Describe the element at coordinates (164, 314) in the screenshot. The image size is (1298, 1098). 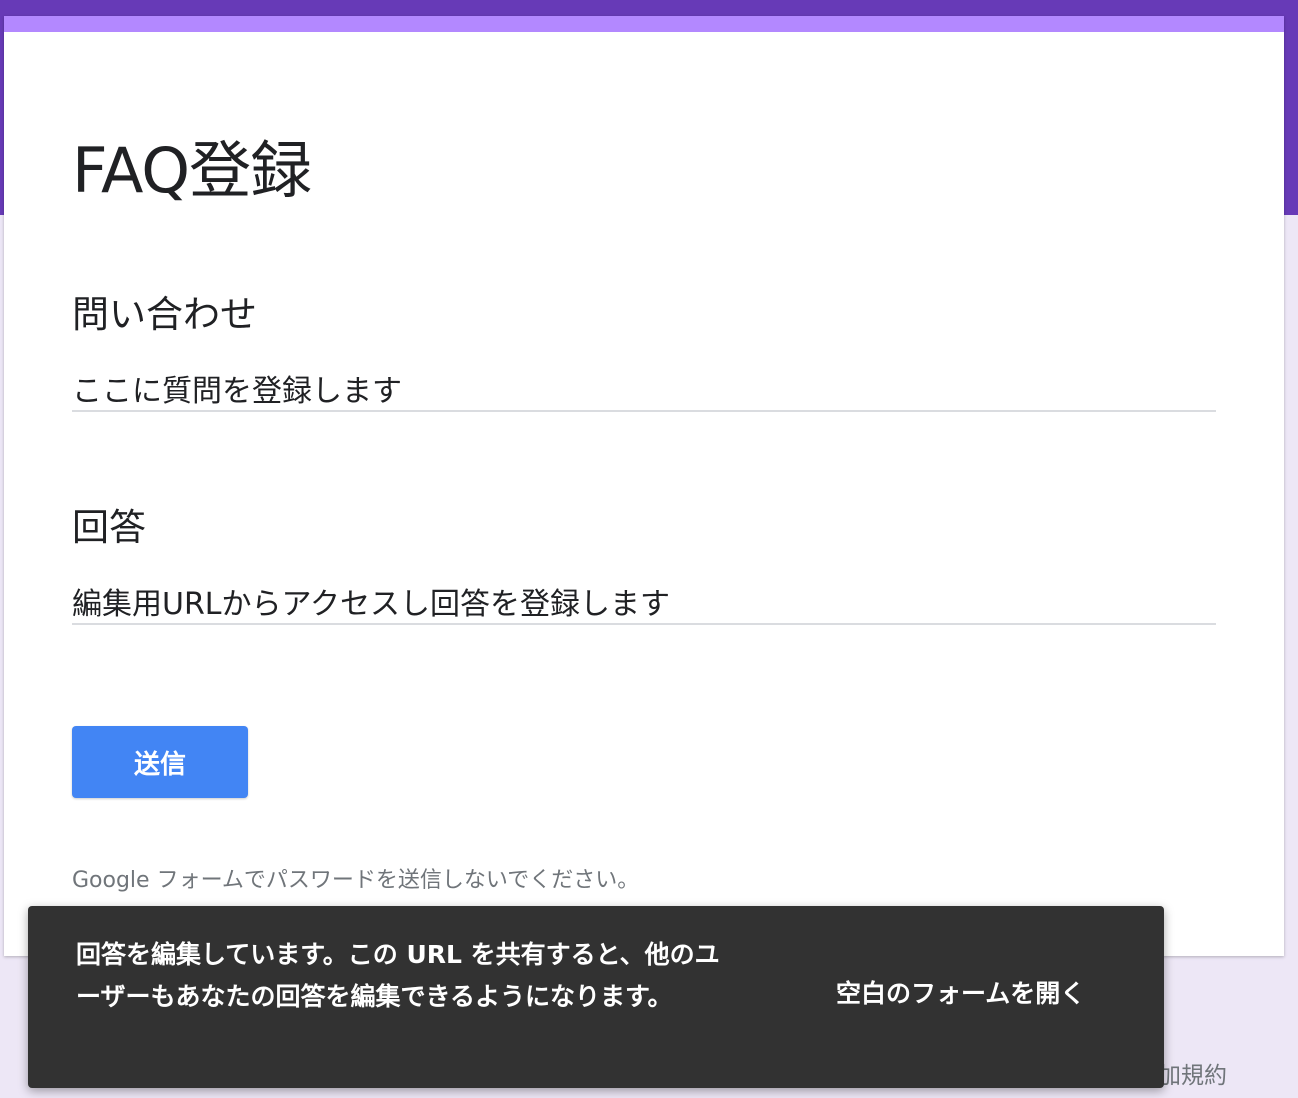
I see `question-inquiry-label: 問い合わせ` at that location.